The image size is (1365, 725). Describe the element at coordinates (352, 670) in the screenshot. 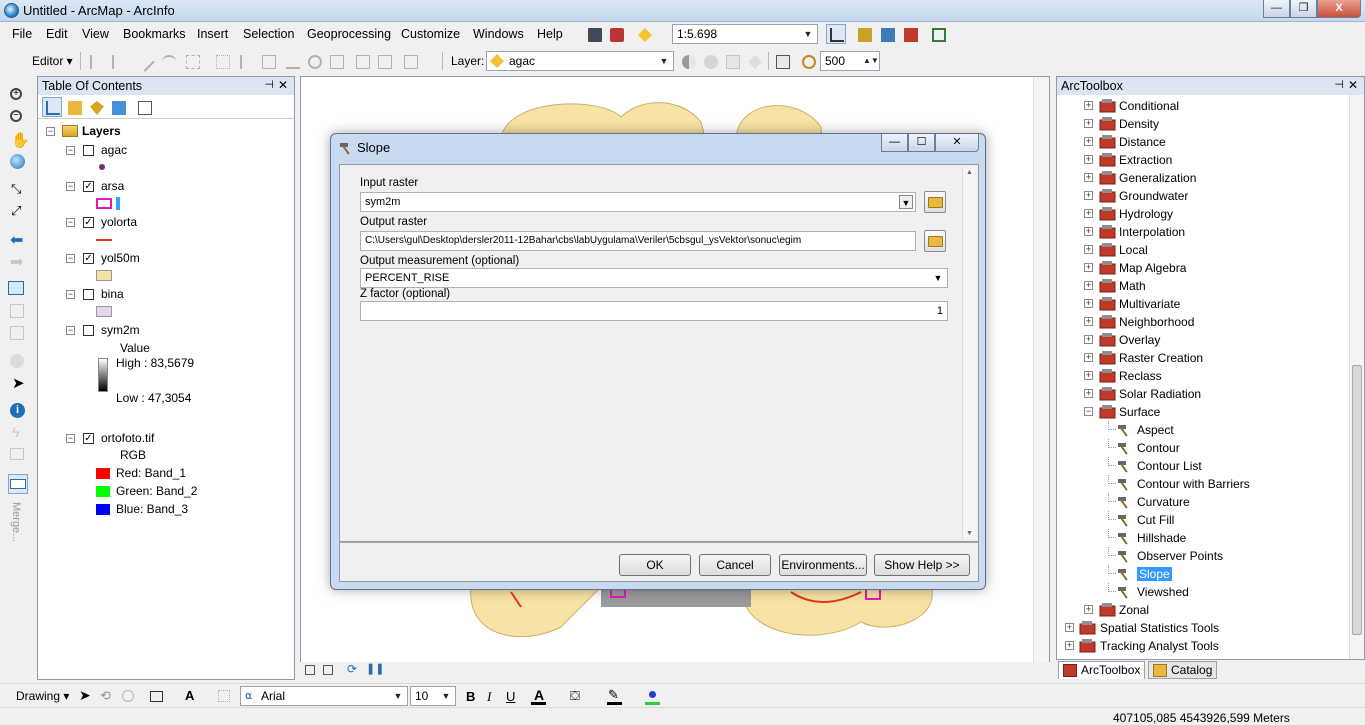

I see `refresh-button: ⟳` at that location.